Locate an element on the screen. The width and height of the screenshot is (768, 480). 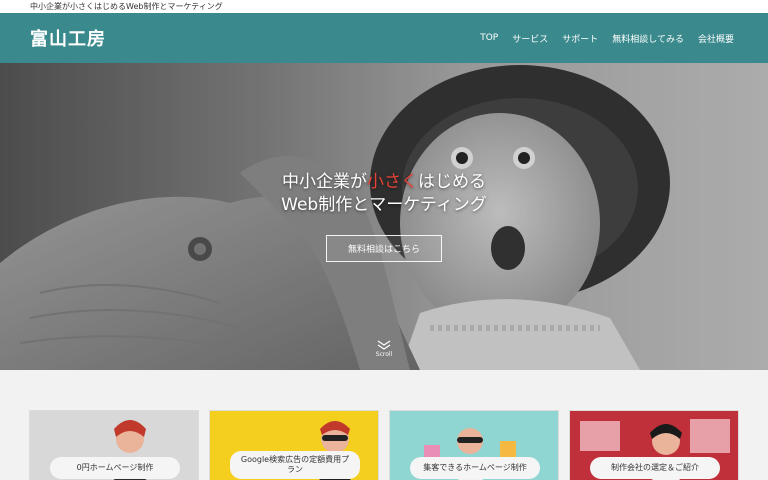
card-label: 制作会社の選定＆ご紹介 is located at coordinates (655, 468).